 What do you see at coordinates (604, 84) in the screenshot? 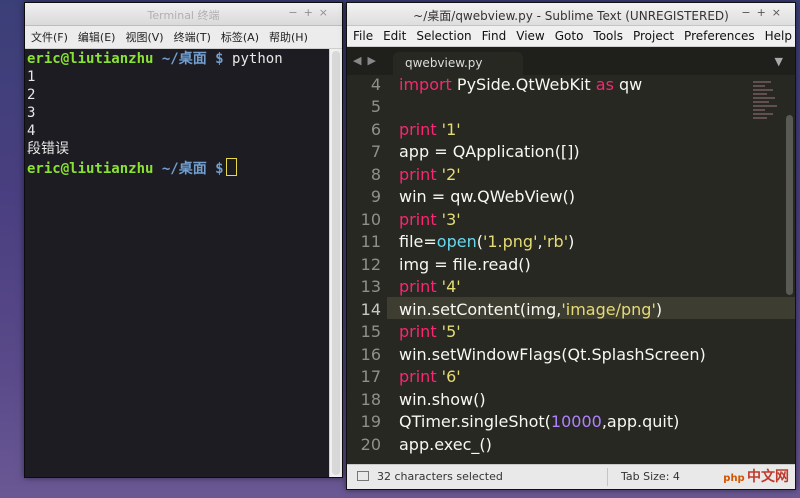
I see `keyword: as` at bounding box center [604, 84].